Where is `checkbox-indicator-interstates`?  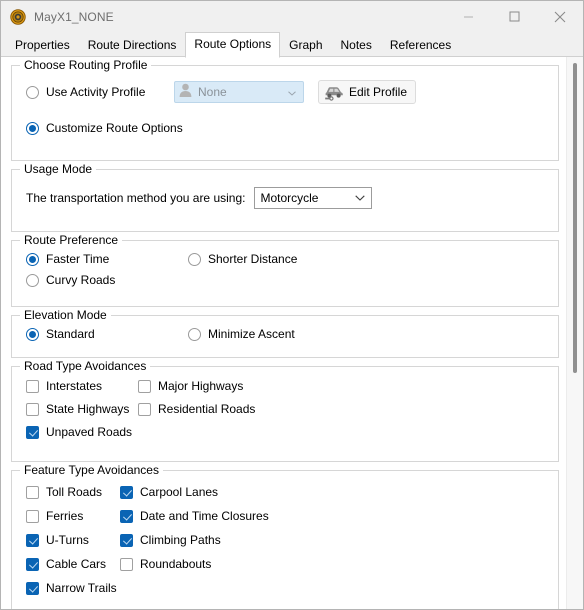
checkbox-indicator-interstates is located at coordinates (32, 386).